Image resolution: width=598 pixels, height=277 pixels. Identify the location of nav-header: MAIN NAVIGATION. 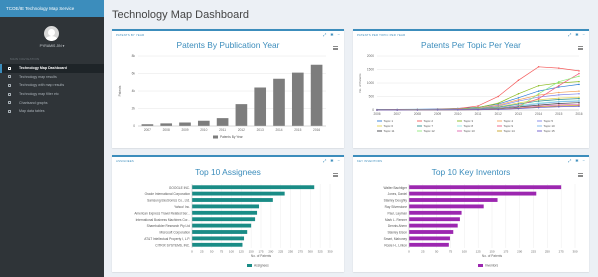
(25, 59).